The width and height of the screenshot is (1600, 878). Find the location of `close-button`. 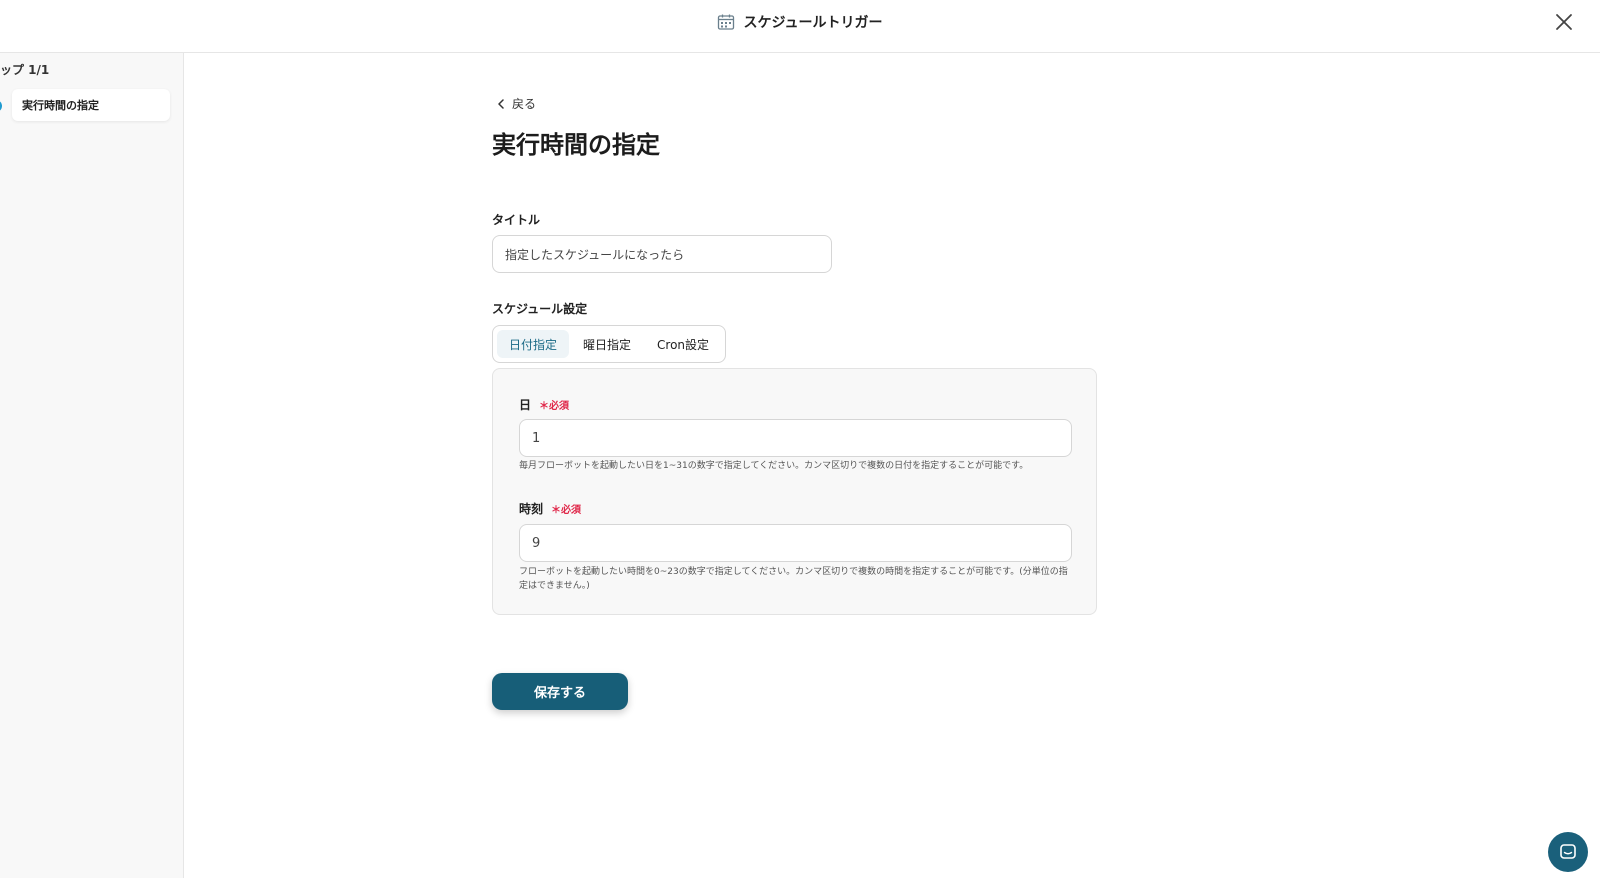

close-button is located at coordinates (1564, 22).